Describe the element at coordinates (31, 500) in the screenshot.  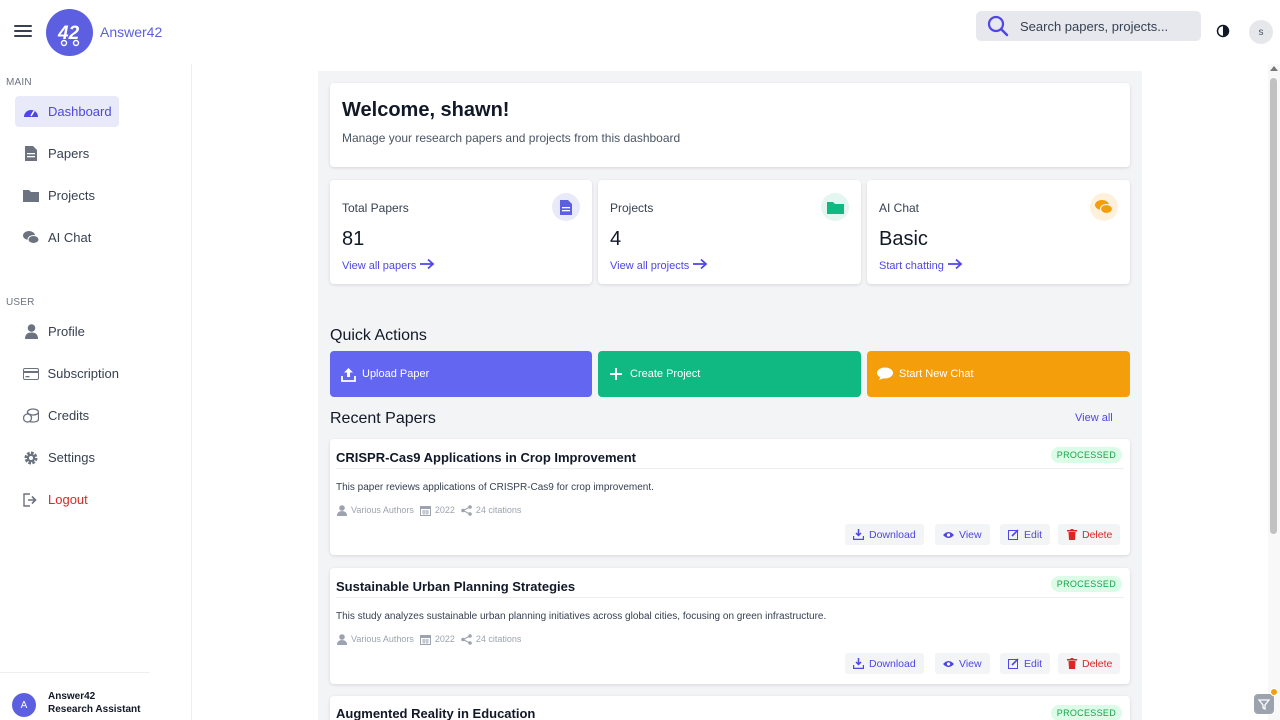
I see `logout-icon` at that location.